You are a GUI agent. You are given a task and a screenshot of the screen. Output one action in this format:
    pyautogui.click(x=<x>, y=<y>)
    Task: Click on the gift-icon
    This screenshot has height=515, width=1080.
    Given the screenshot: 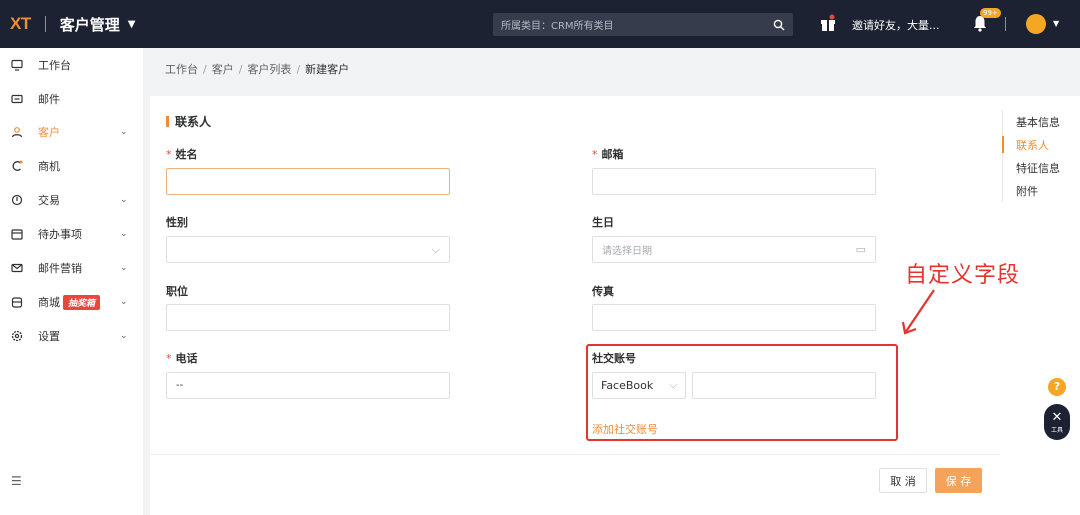 What is the action you would take?
    pyautogui.click(x=828, y=23)
    